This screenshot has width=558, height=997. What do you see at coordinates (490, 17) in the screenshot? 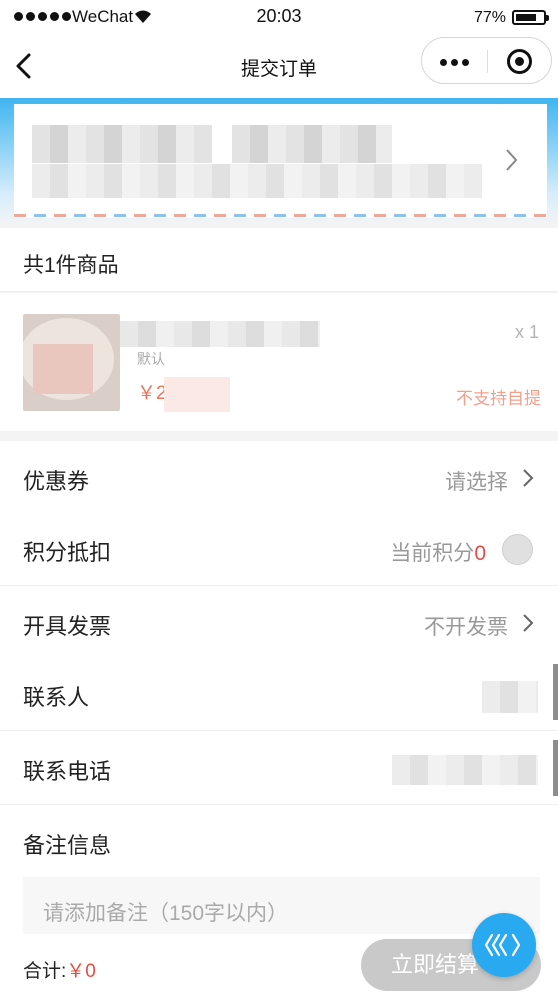
I see `battery-percent: 77%` at bounding box center [490, 17].